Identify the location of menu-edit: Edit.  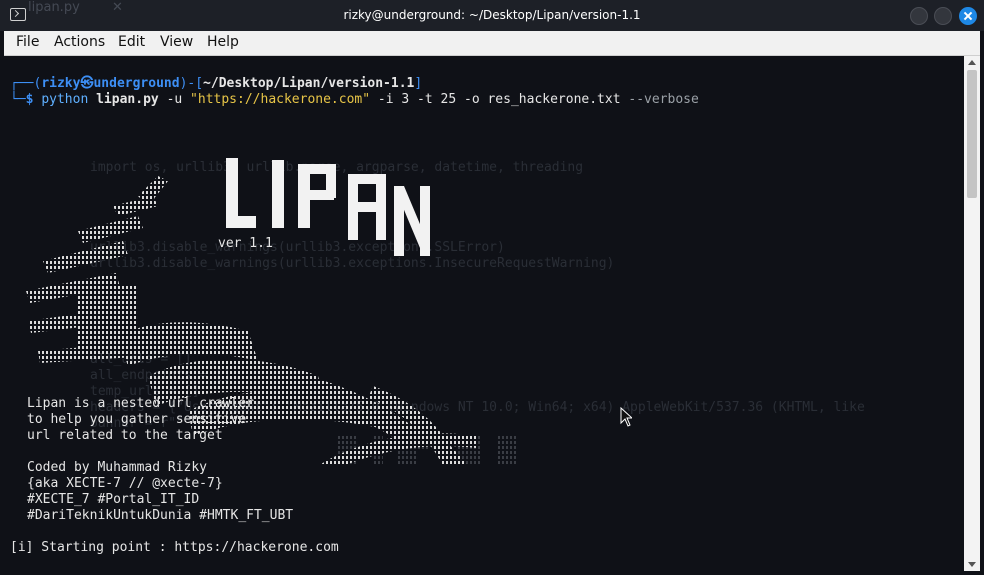
(131, 42).